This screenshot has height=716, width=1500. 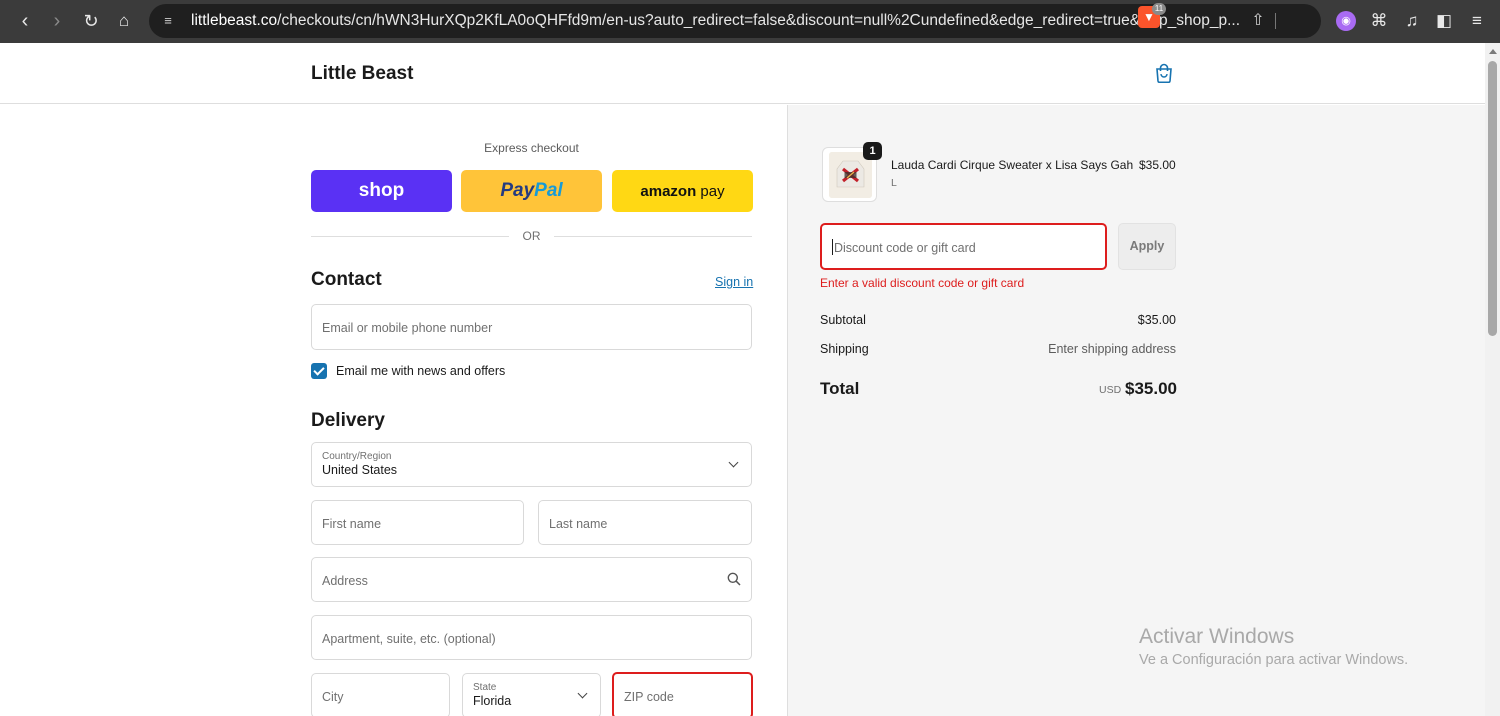 What do you see at coordinates (1258, 21) in the screenshot?
I see `share-icon: ⇧` at bounding box center [1258, 21].